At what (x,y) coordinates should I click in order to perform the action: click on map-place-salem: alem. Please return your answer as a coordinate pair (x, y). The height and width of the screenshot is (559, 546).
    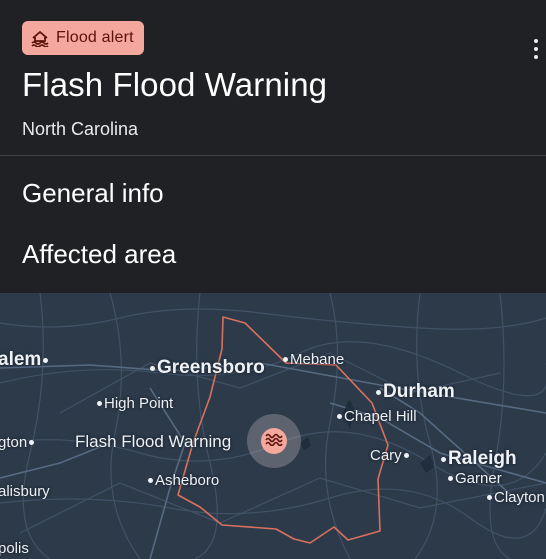
    Looking at the image, I should click on (24, 360).